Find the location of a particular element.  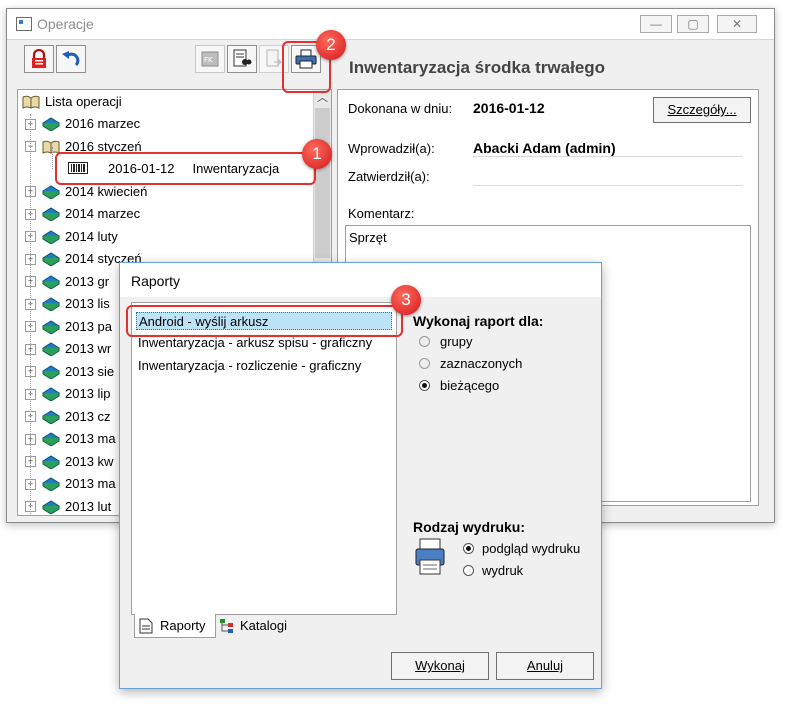

execute-button-label: Wykonaj is located at coordinates (440, 665).